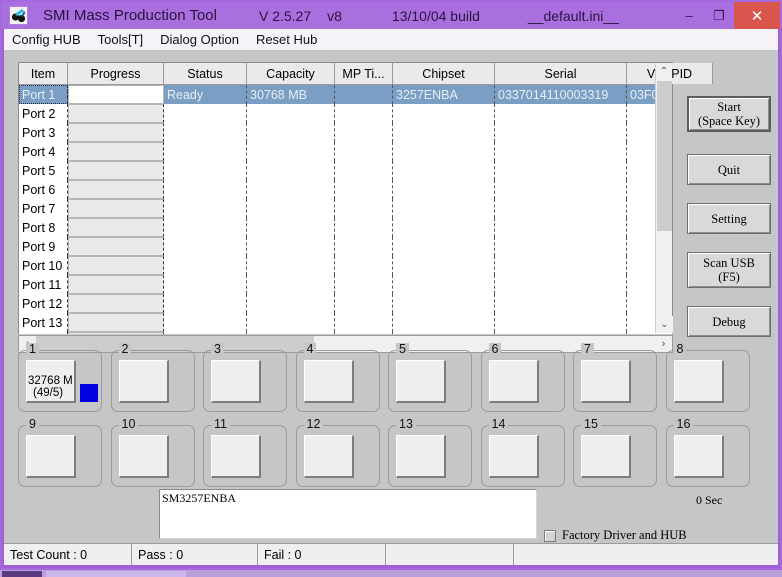 This screenshot has width=782, height=577. I want to click on quit-button-label: Quit, so click(729, 169).